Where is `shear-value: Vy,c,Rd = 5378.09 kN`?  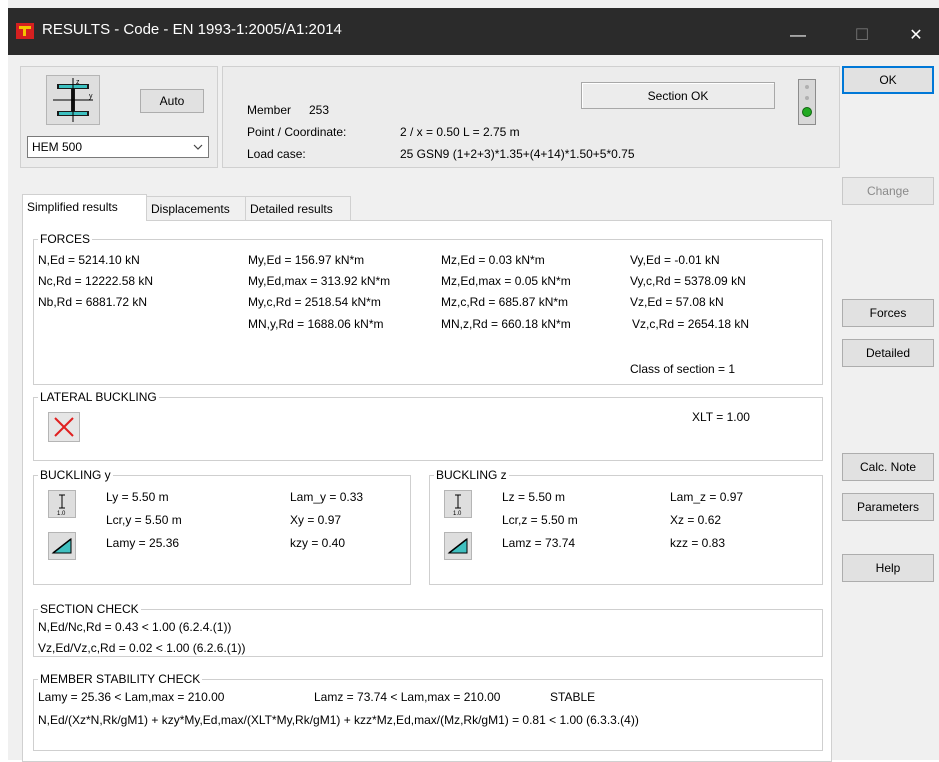 shear-value: Vy,c,Rd = 5378.09 kN is located at coordinates (688, 281).